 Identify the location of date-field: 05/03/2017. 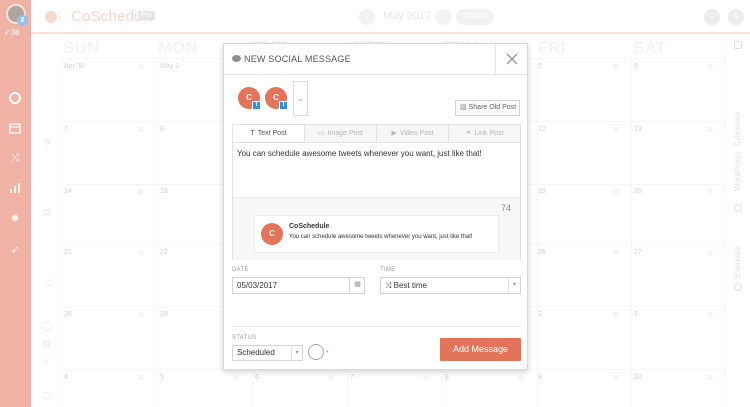
(298, 285).